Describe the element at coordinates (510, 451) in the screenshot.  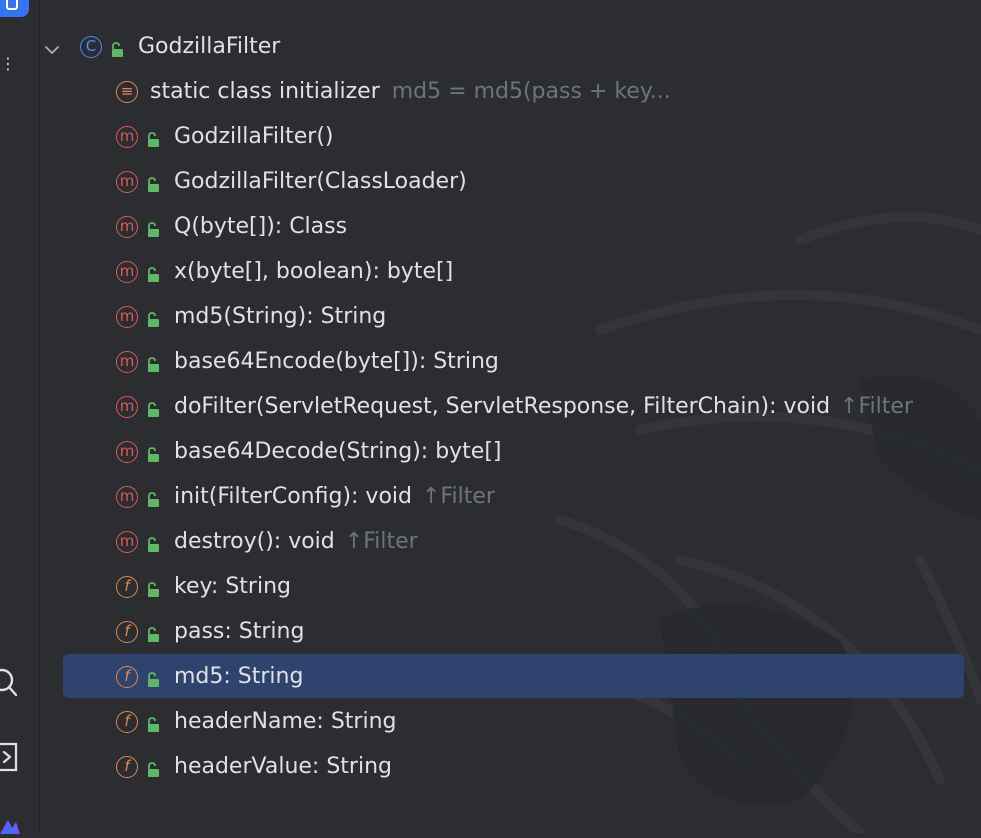
I see `tree-node-member: m base64Decode(String): byte[]` at that location.